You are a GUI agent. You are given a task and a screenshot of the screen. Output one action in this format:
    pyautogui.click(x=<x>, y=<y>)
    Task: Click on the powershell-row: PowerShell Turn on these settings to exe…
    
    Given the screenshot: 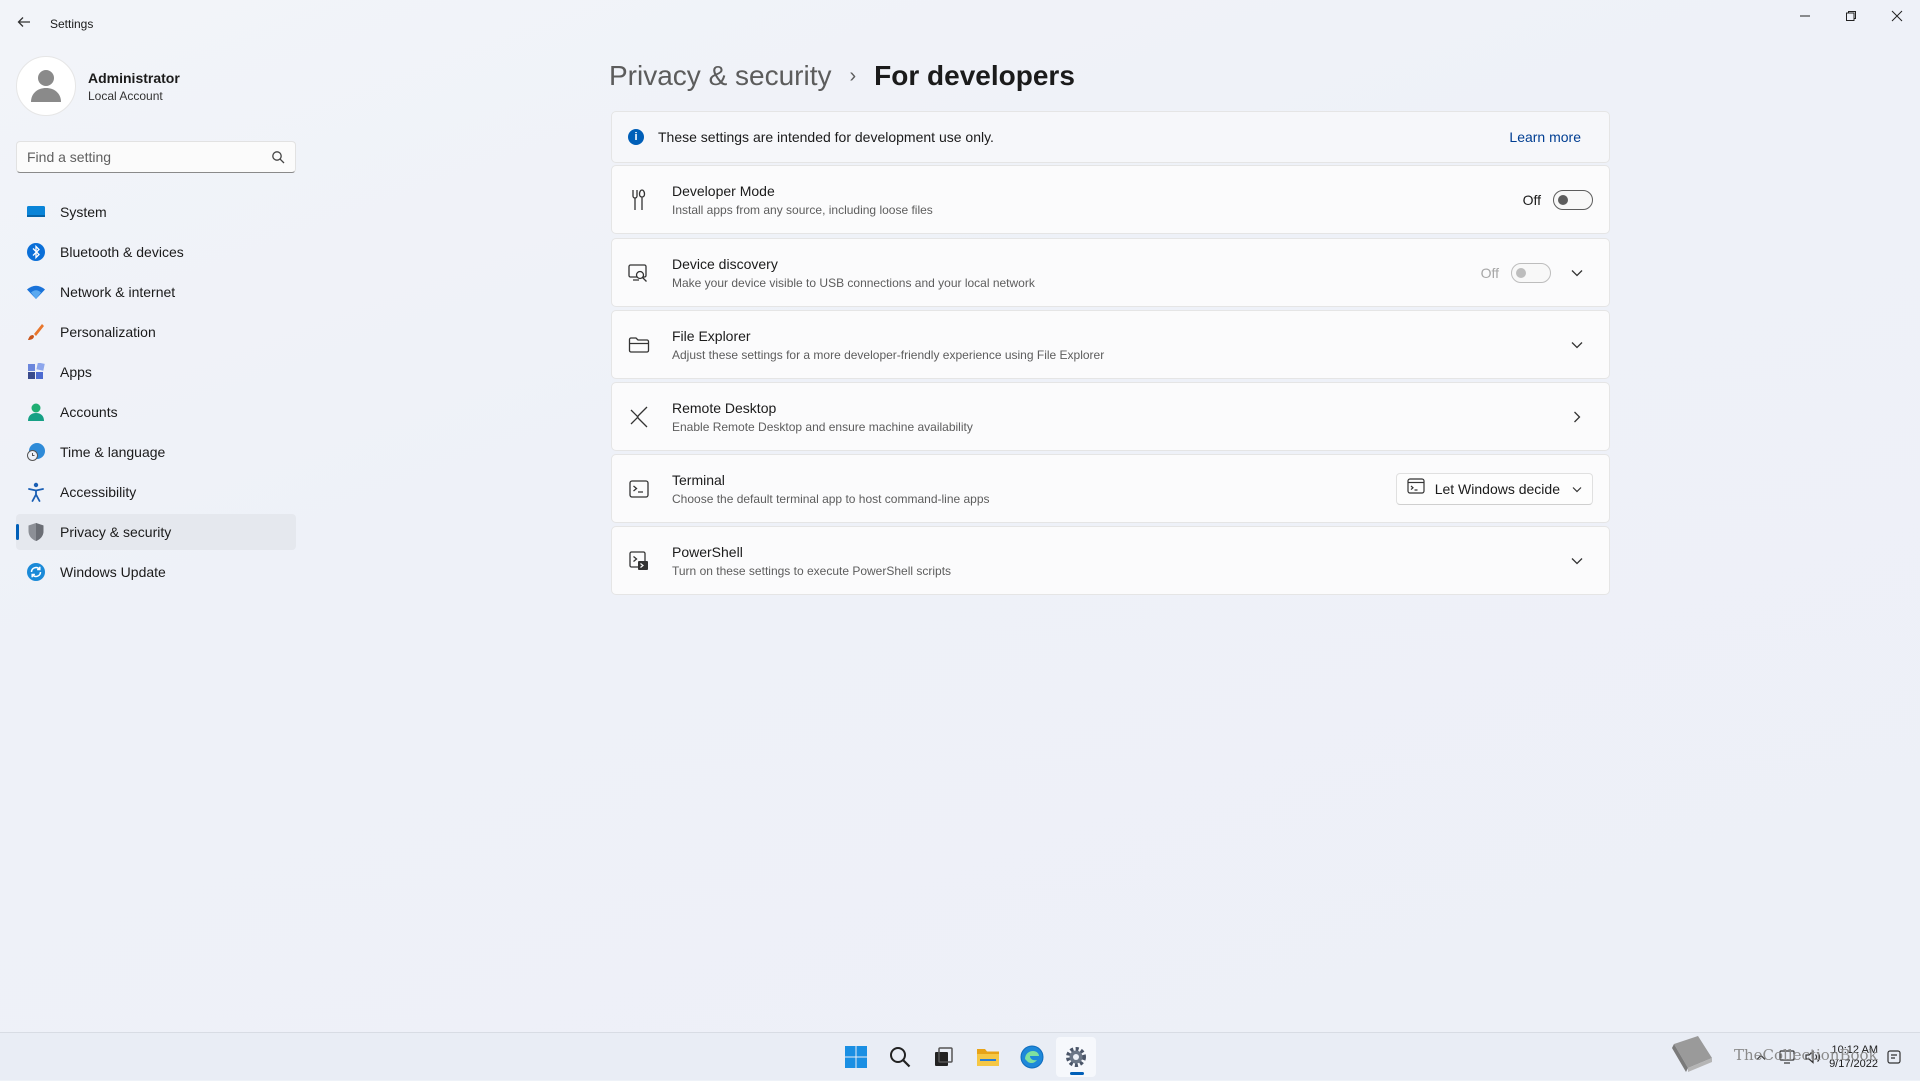 What is the action you would take?
    pyautogui.click(x=1110, y=560)
    